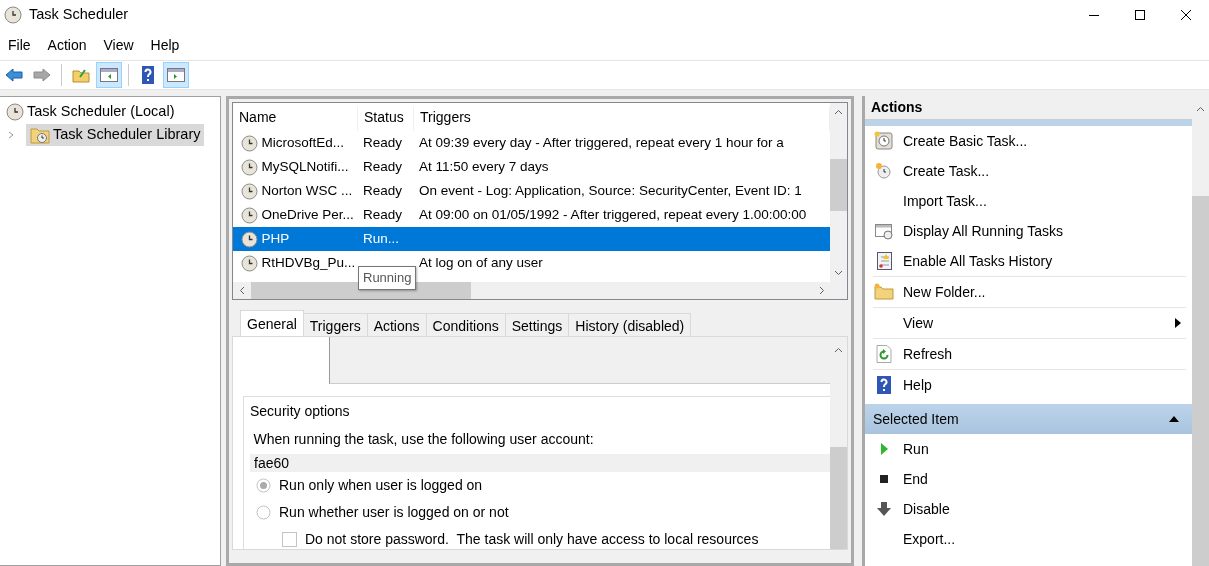 Image resolution: width=1209 pixels, height=566 pixels. Describe the element at coordinates (884, 385) in the screenshot. I see `help-icon` at that location.